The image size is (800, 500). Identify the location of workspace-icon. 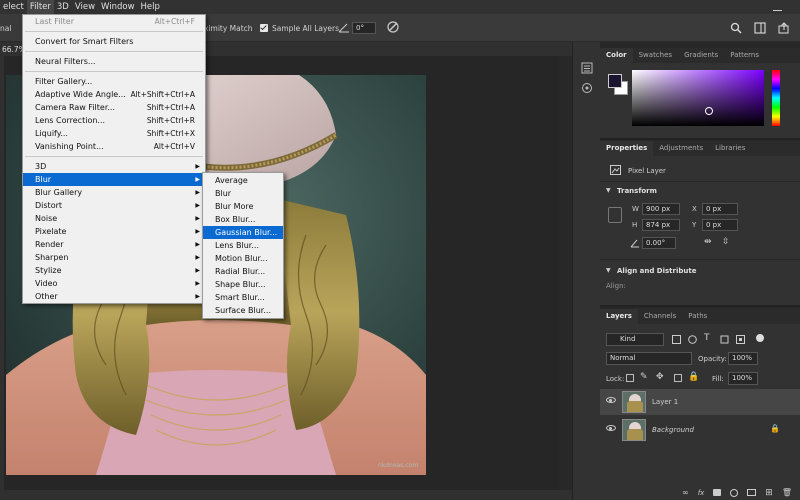
(760, 28).